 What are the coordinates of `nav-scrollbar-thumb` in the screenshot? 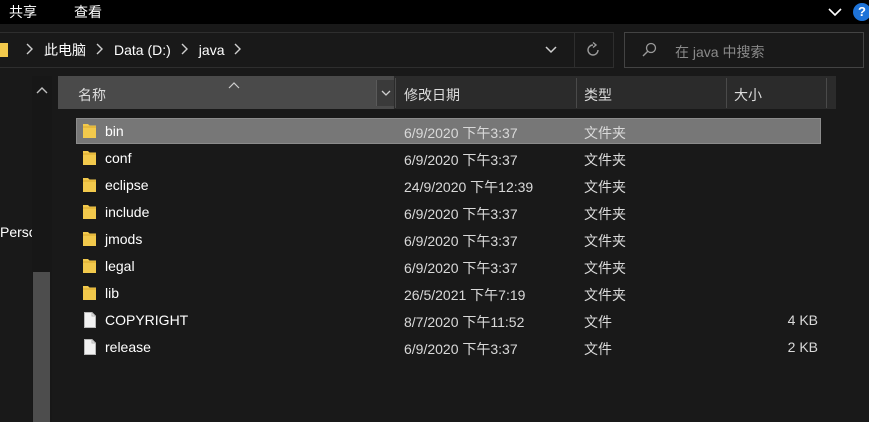 It's located at (41, 347).